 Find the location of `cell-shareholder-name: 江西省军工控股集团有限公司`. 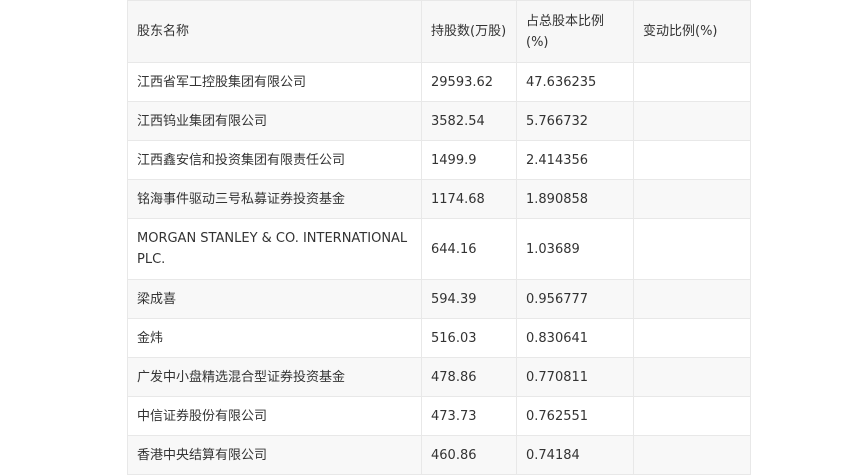

cell-shareholder-name: 江西省军工控股集团有限公司 is located at coordinates (274, 82).